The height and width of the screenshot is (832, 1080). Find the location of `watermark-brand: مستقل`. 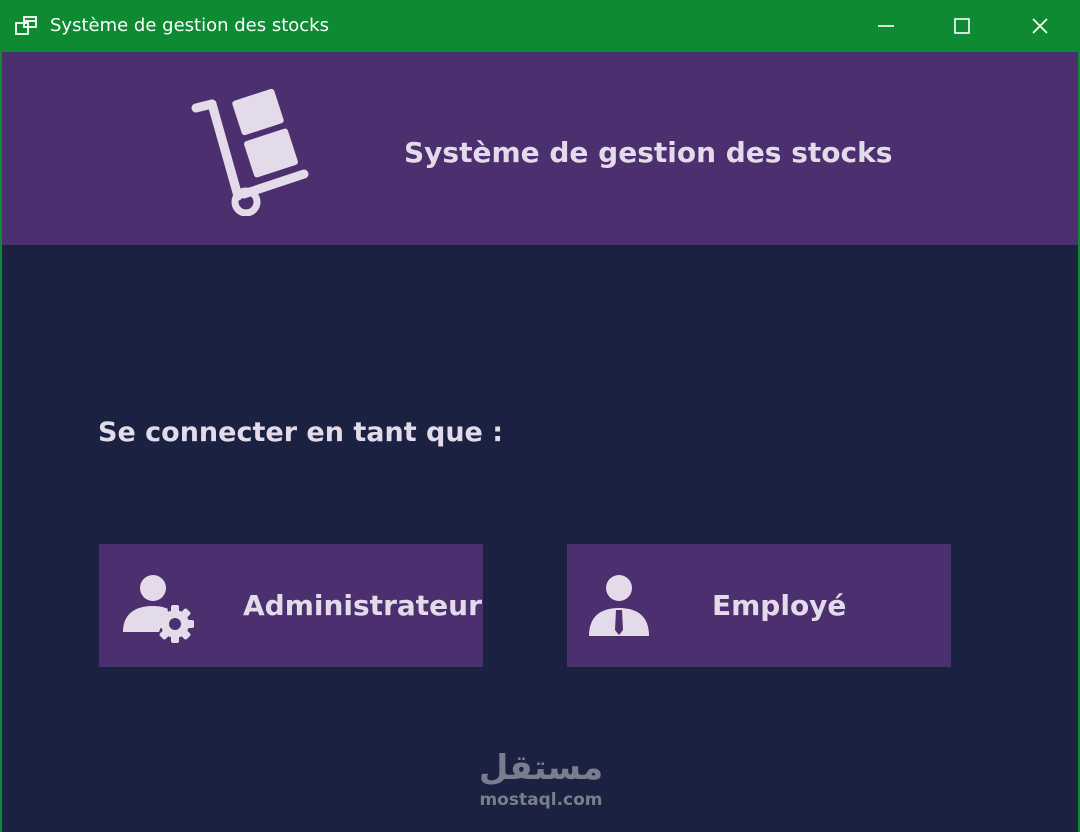

watermark-brand: مستقل is located at coordinates (541, 768).